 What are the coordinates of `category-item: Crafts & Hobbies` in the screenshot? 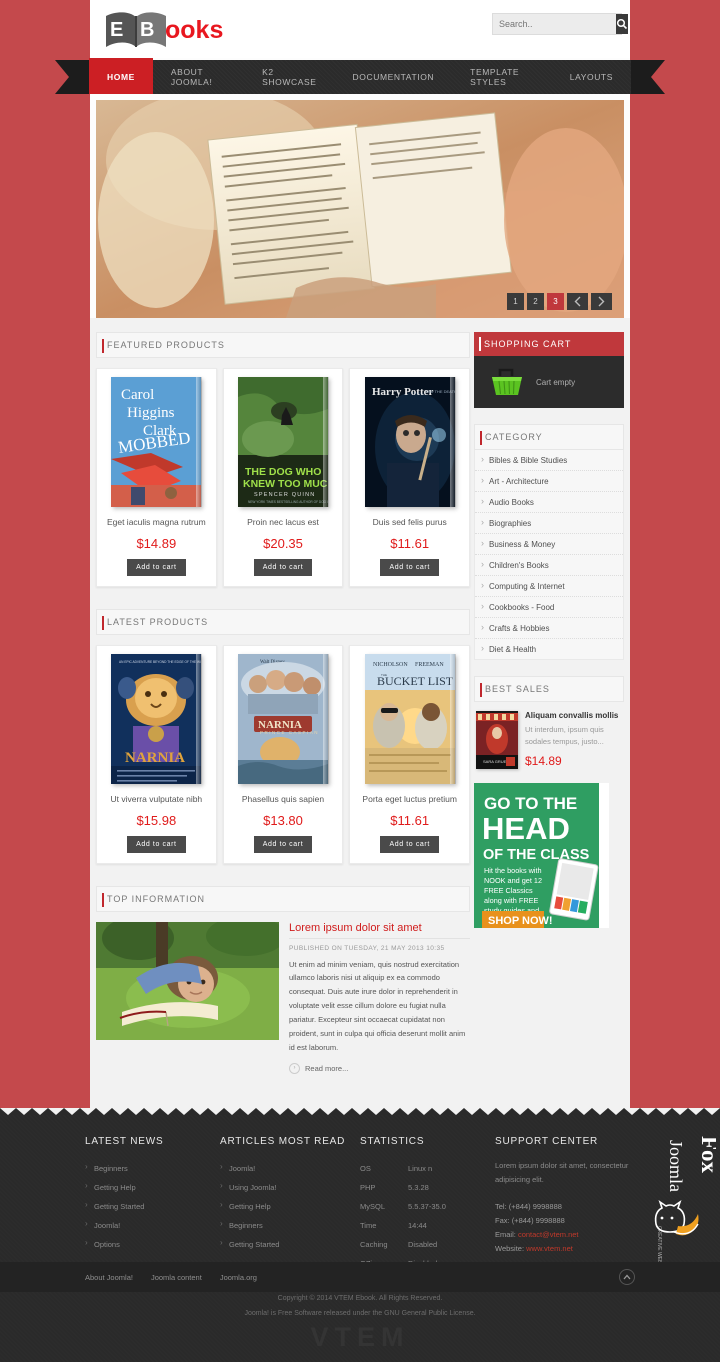 It's located at (549, 628).